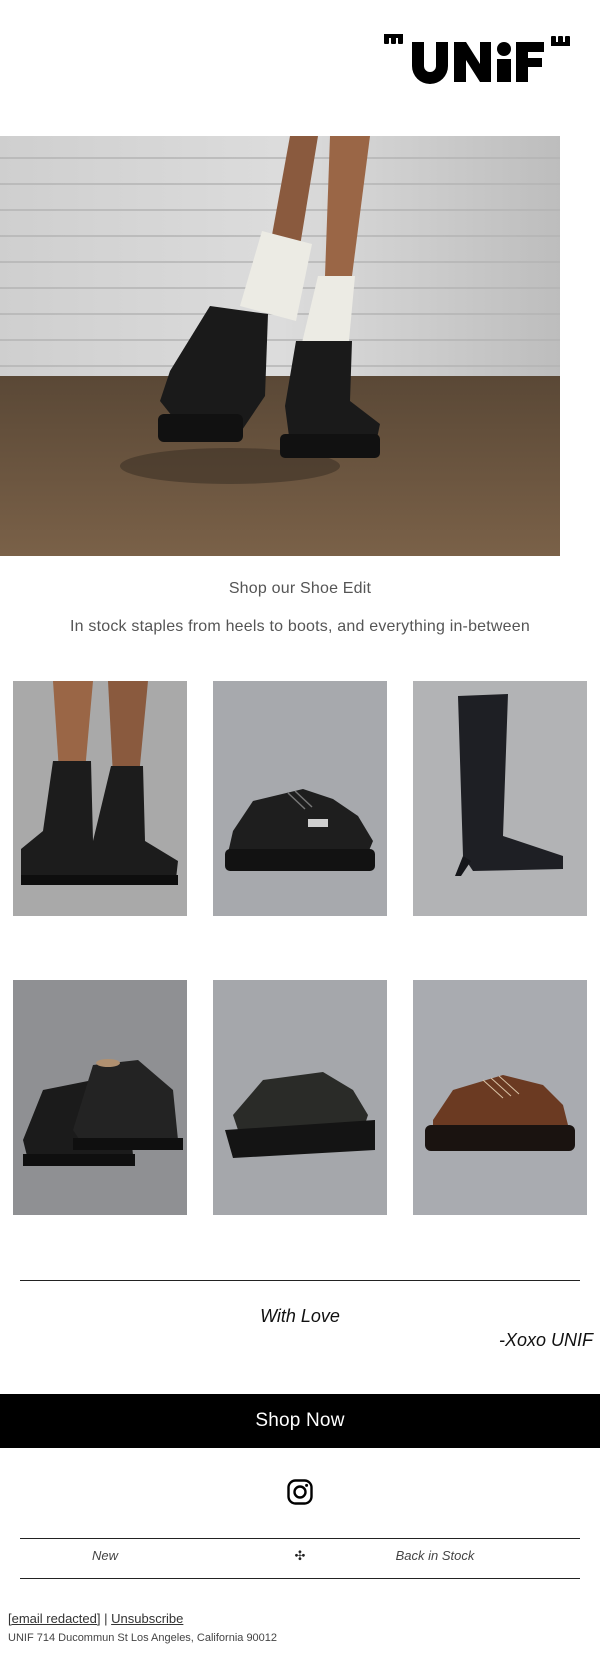  I want to click on unsubscribe-link: Unsubscribe, so click(147, 1618).